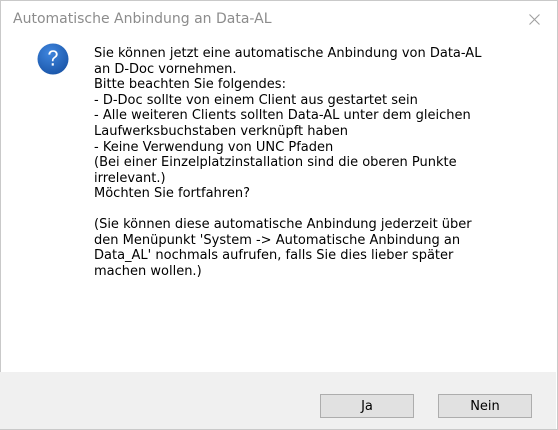 The height and width of the screenshot is (430, 558). Describe the element at coordinates (214, 147) in the screenshot. I see `message-line: - Keine Verwendung von UNC Pfaden` at that location.